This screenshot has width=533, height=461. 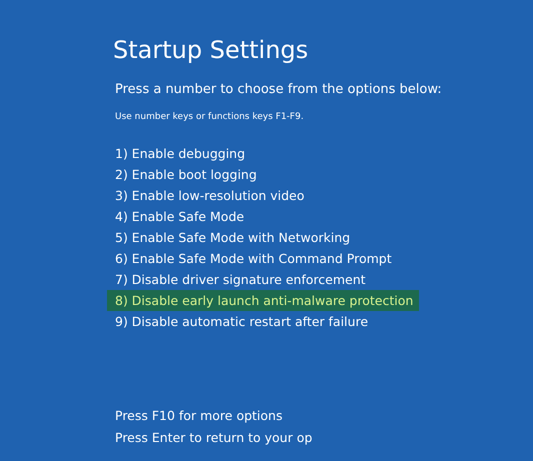 What do you see at coordinates (179, 153) in the screenshot?
I see `startup-option: 1) Enable debugging` at bounding box center [179, 153].